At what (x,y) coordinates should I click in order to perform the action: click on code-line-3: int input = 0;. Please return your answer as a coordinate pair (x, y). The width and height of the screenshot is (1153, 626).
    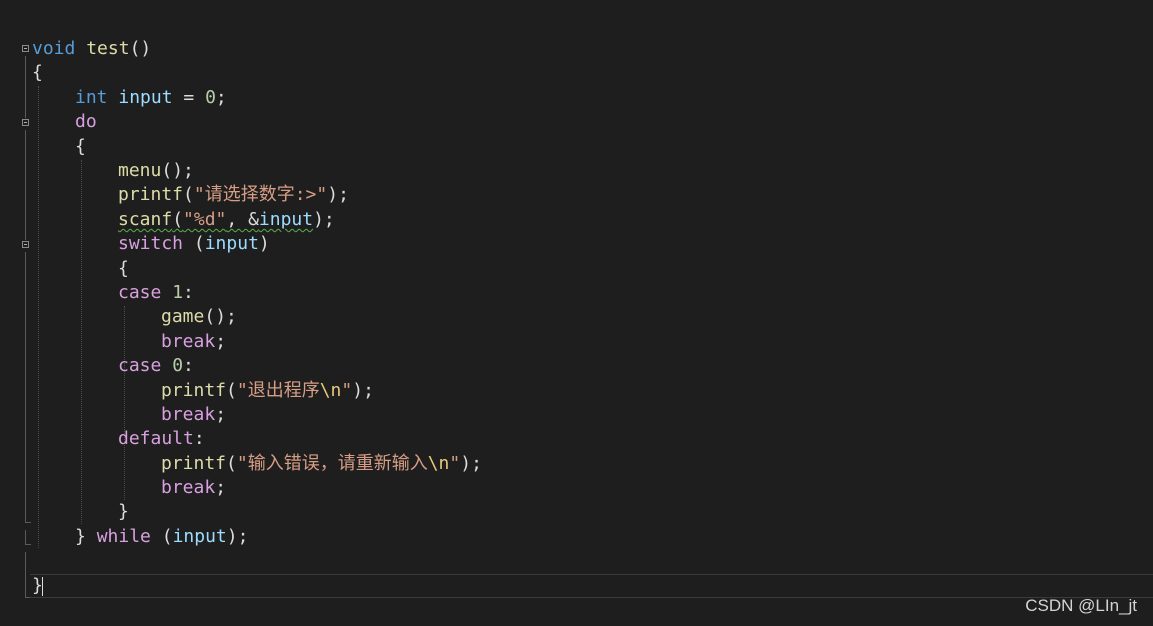
    Looking at the image, I should click on (151, 98).